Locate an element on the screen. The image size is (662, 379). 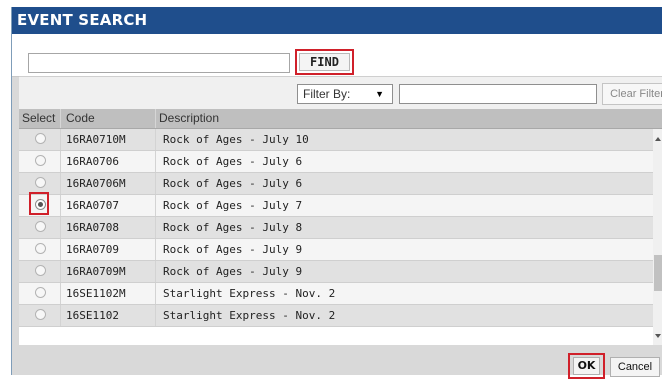
dialog-footer: OK Cancel is located at coordinates (337, 362).